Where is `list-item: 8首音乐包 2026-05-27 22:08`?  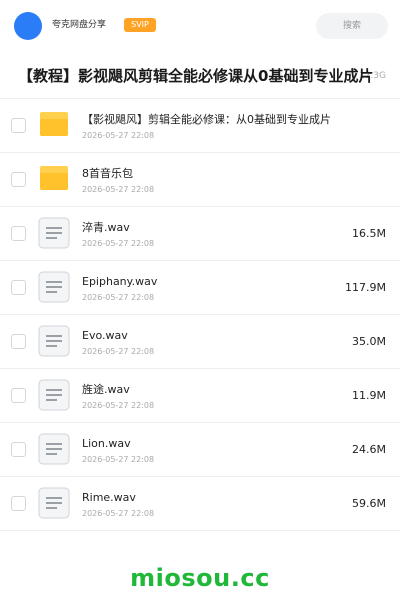
list-item: 8首音乐包 2026-05-27 22:08 is located at coordinates (200, 180).